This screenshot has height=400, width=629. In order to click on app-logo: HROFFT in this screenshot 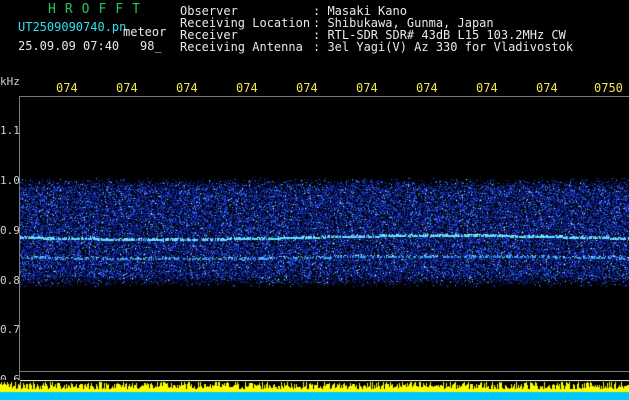, I will do `click(98, 9)`.